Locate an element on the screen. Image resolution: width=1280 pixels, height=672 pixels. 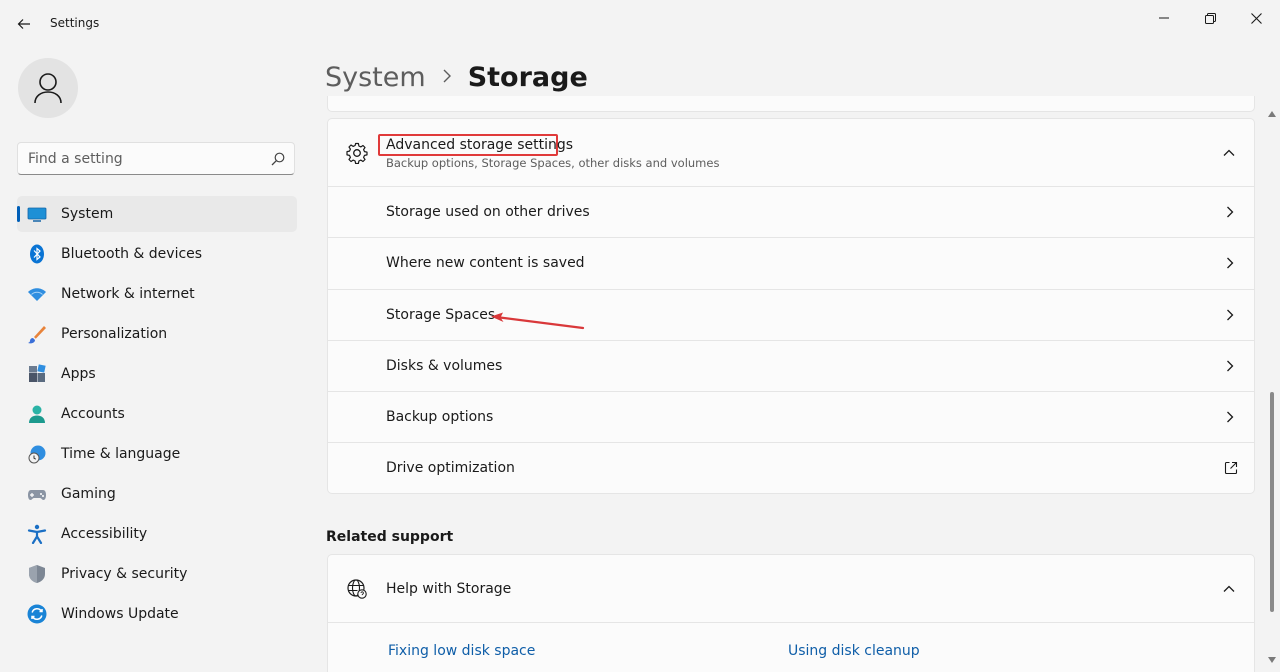
title-bar: Settings is located at coordinates (640, 24).